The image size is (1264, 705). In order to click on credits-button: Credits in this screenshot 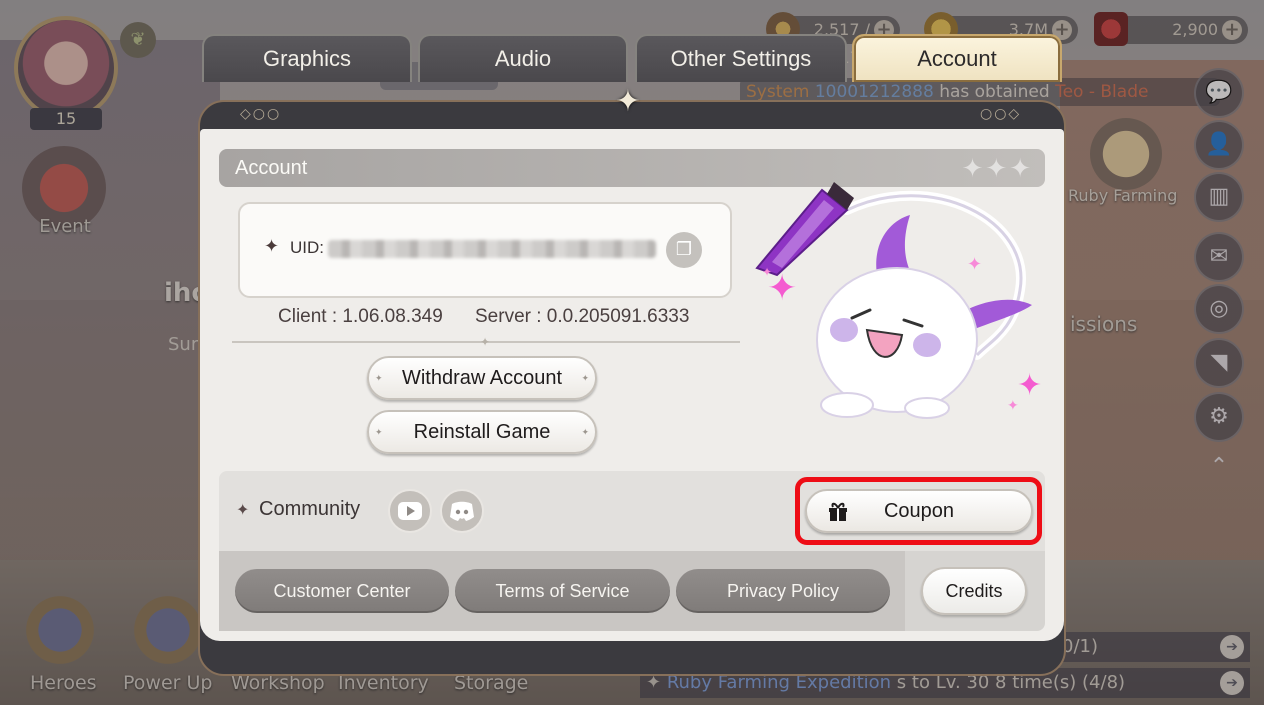, I will do `click(974, 591)`.